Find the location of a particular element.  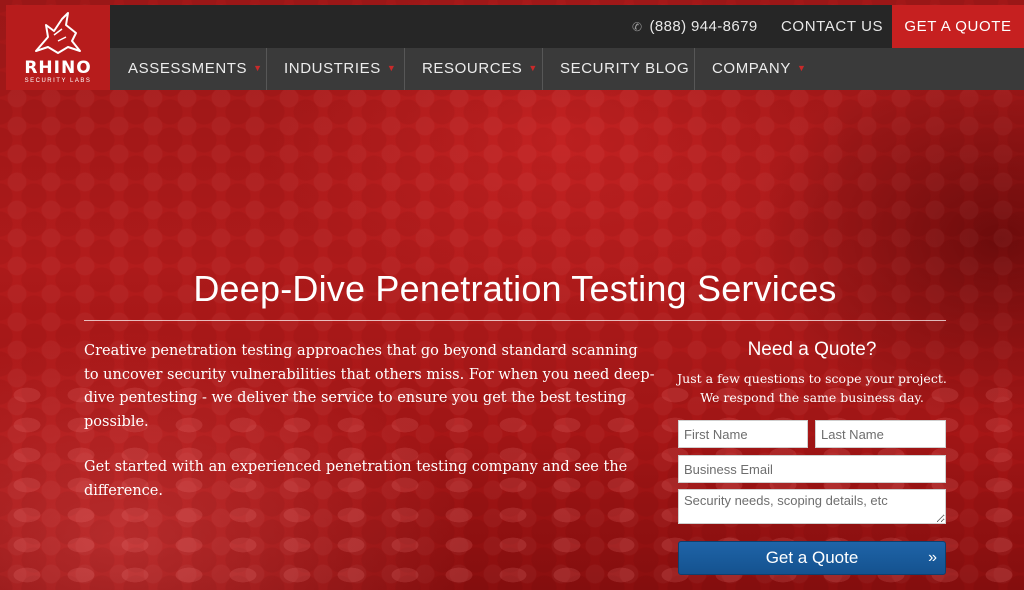

nav-item-assessments: ASSESSMENTS ▼ is located at coordinates (195, 69).